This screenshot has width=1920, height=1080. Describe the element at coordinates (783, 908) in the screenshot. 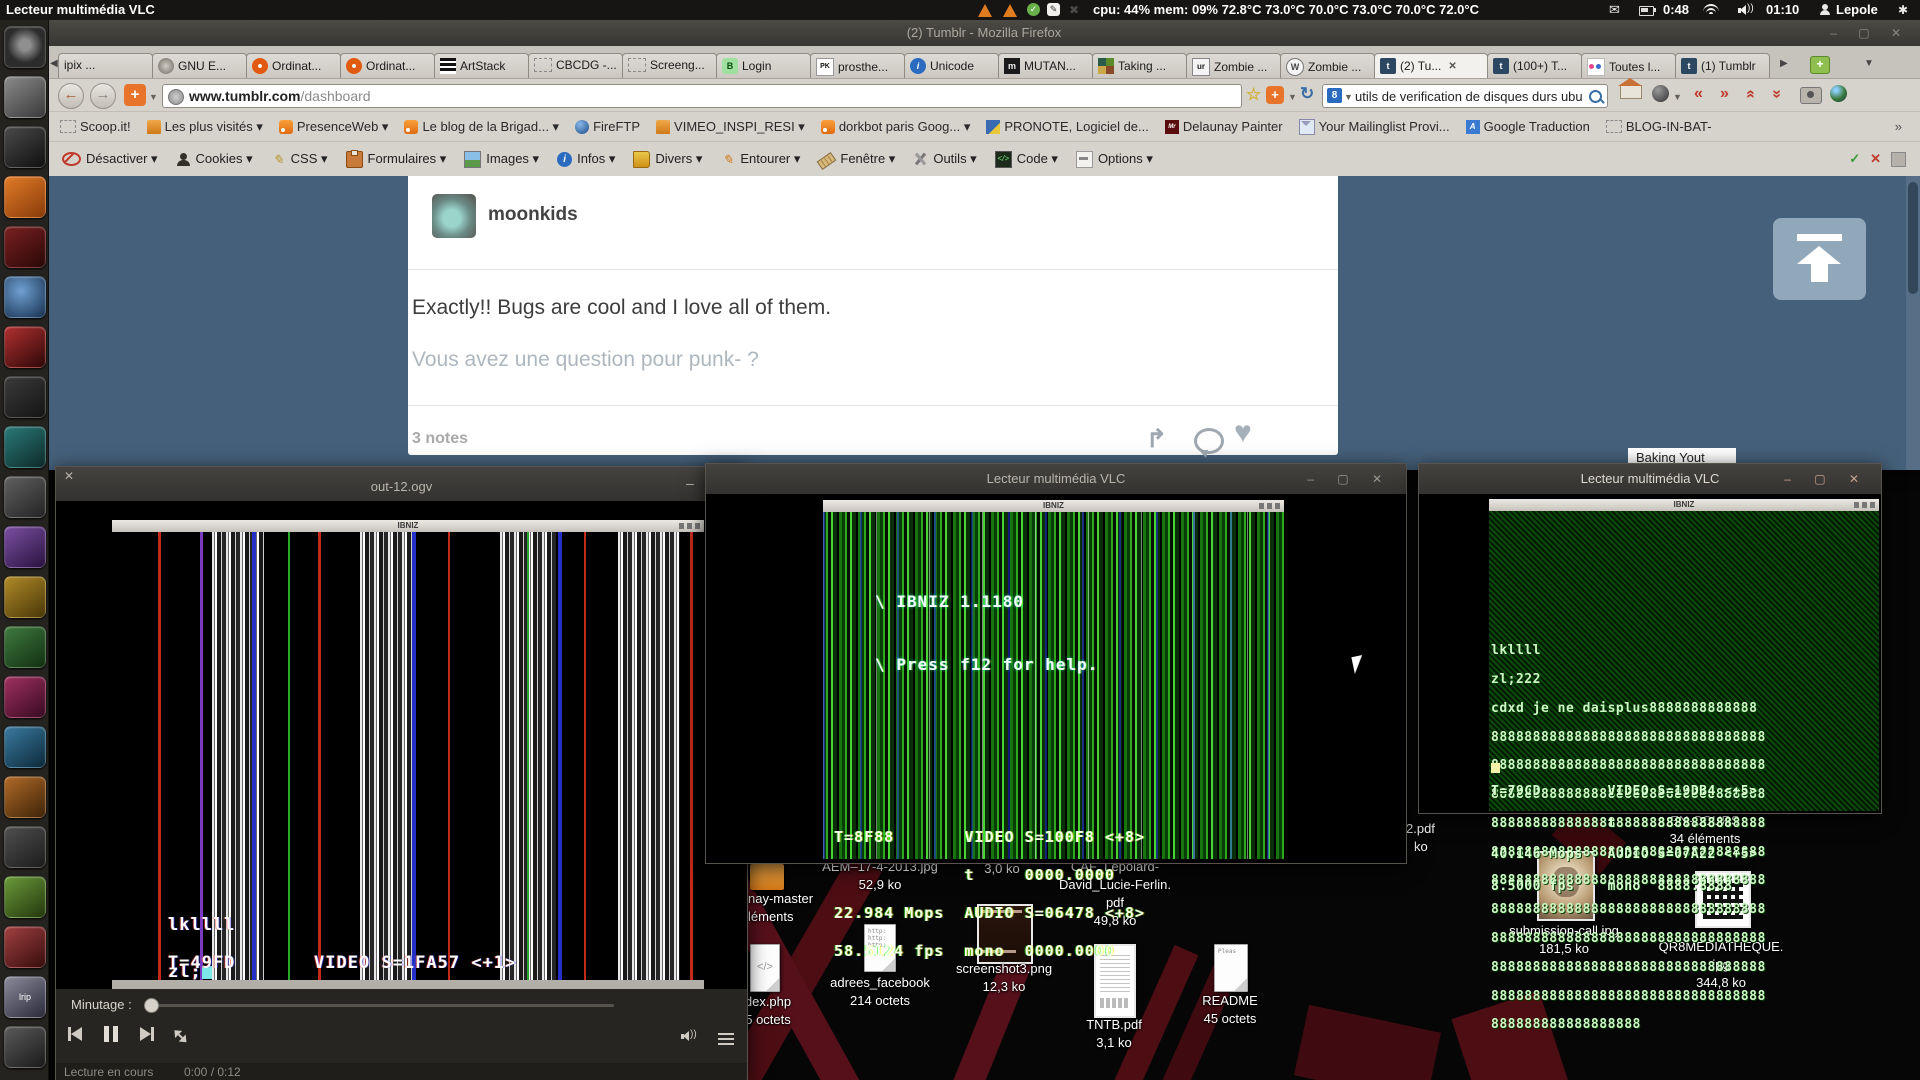

I see `desktop-icon-label: nay-master léments` at that location.